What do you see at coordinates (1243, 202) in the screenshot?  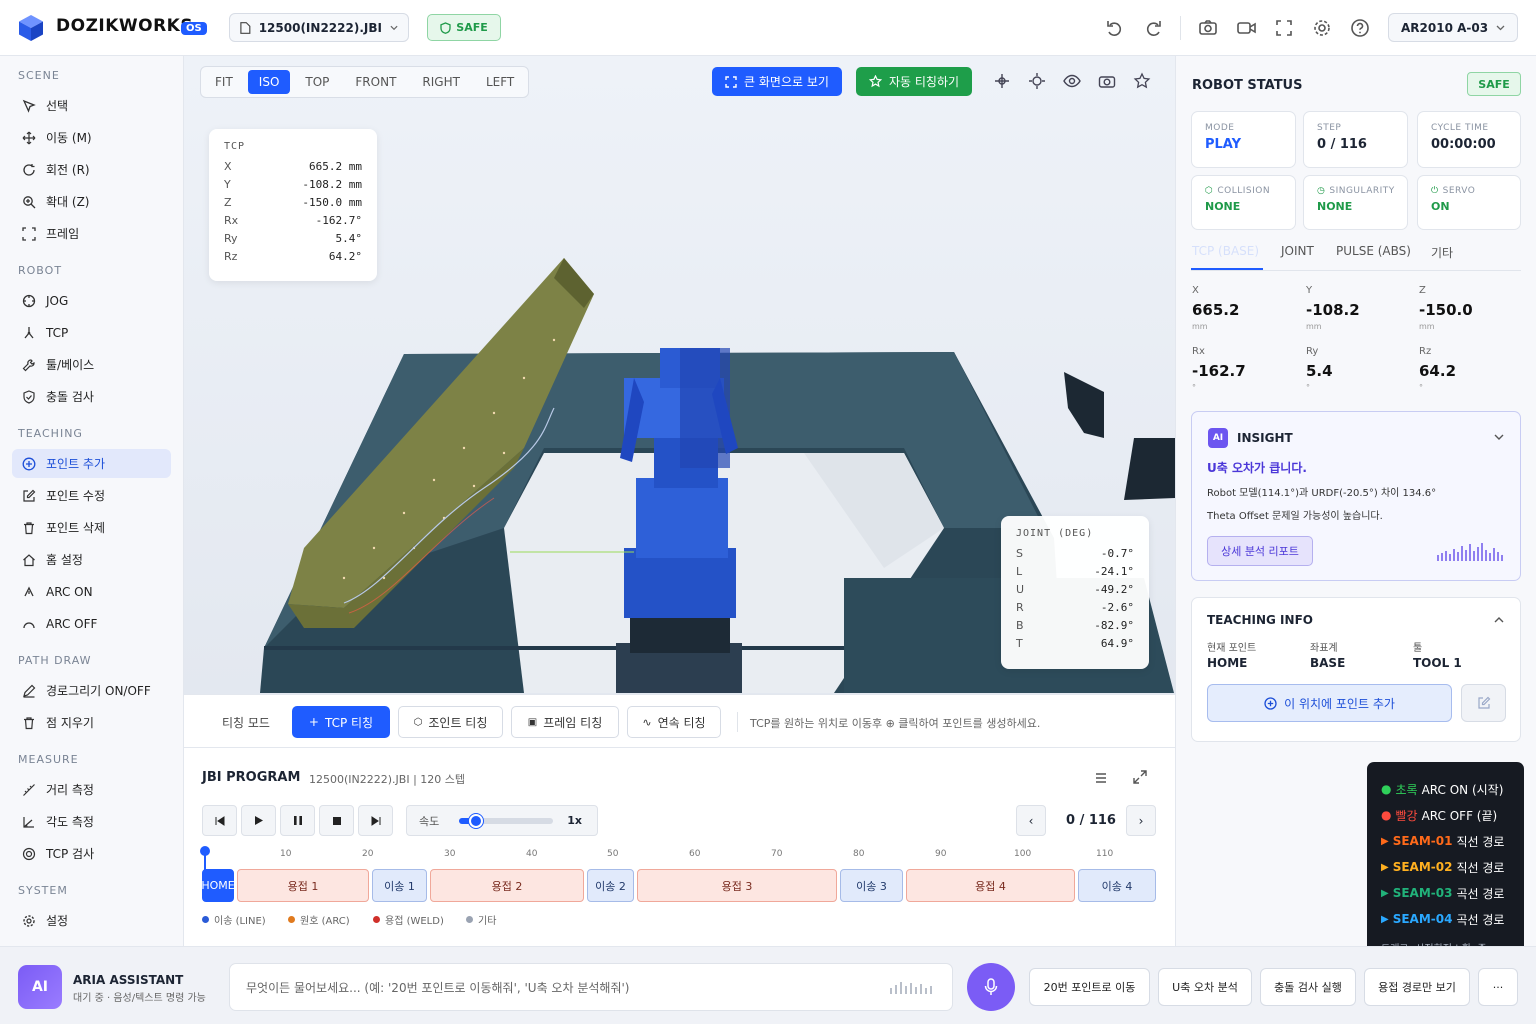 I see `collision-card: ⬡ COLLISION NONE` at bounding box center [1243, 202].